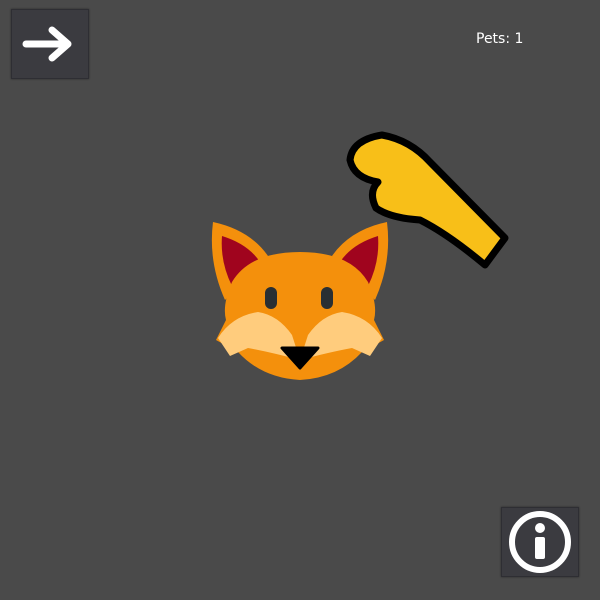 Image resolution: width=600 pixels, height=600 pixels. I want to click on fox-right-eye, so click(327, 298).